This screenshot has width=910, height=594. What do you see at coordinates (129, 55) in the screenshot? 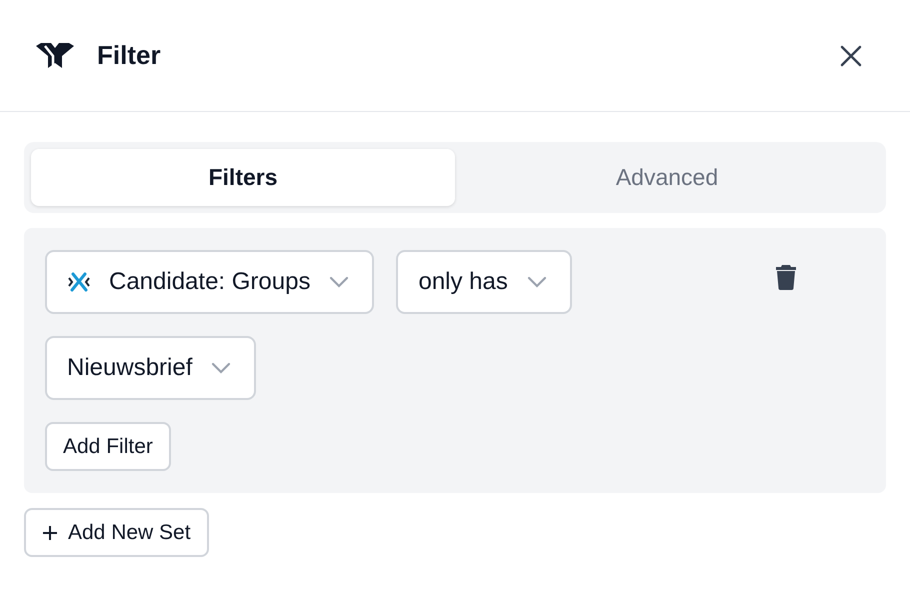
I see `dialog-title: Filter` at bounding box center [129, 55].